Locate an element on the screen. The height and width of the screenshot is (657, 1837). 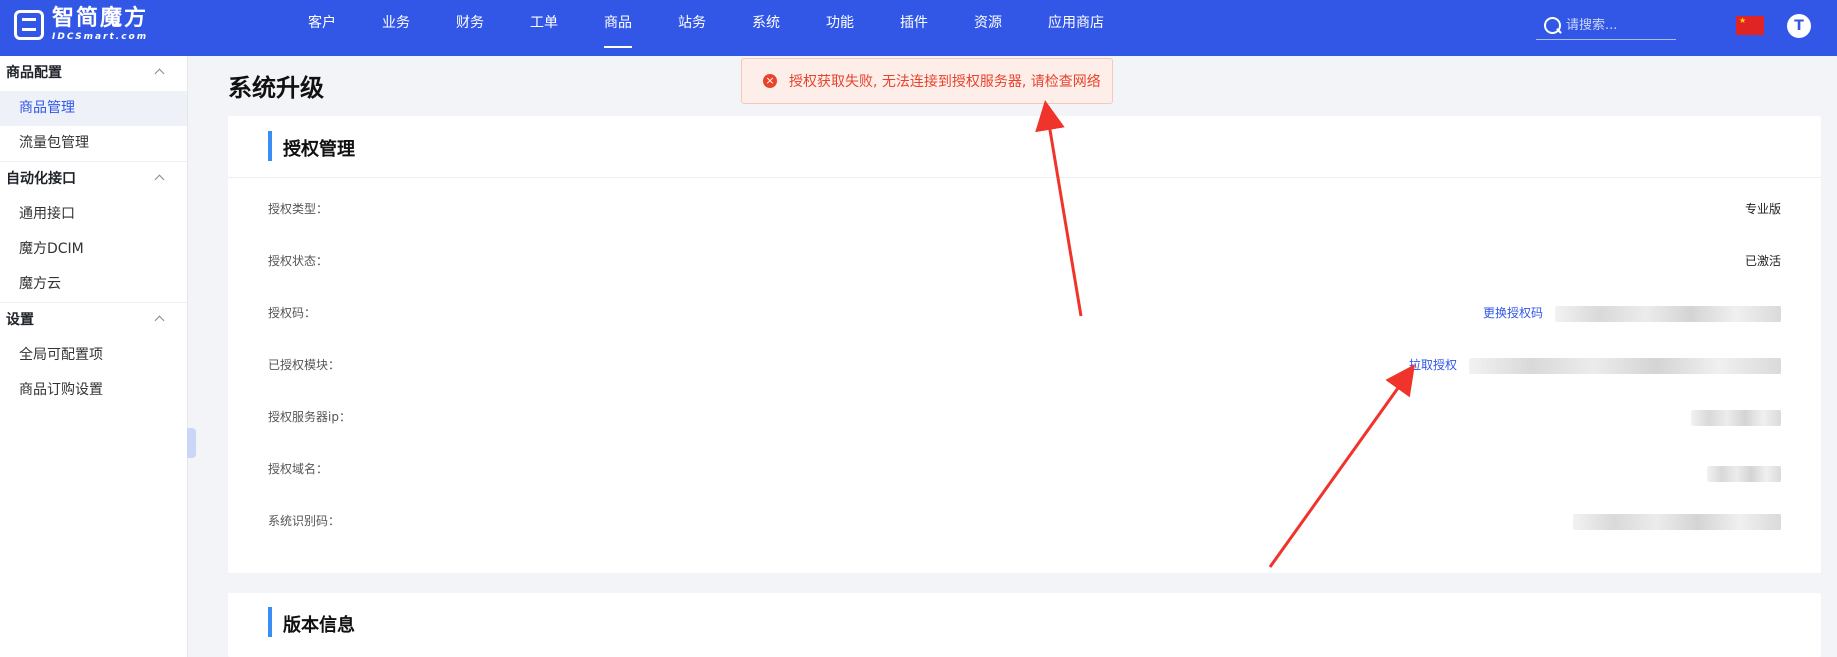
nav-item-products: 商品 is located at coordinates (618, 28).